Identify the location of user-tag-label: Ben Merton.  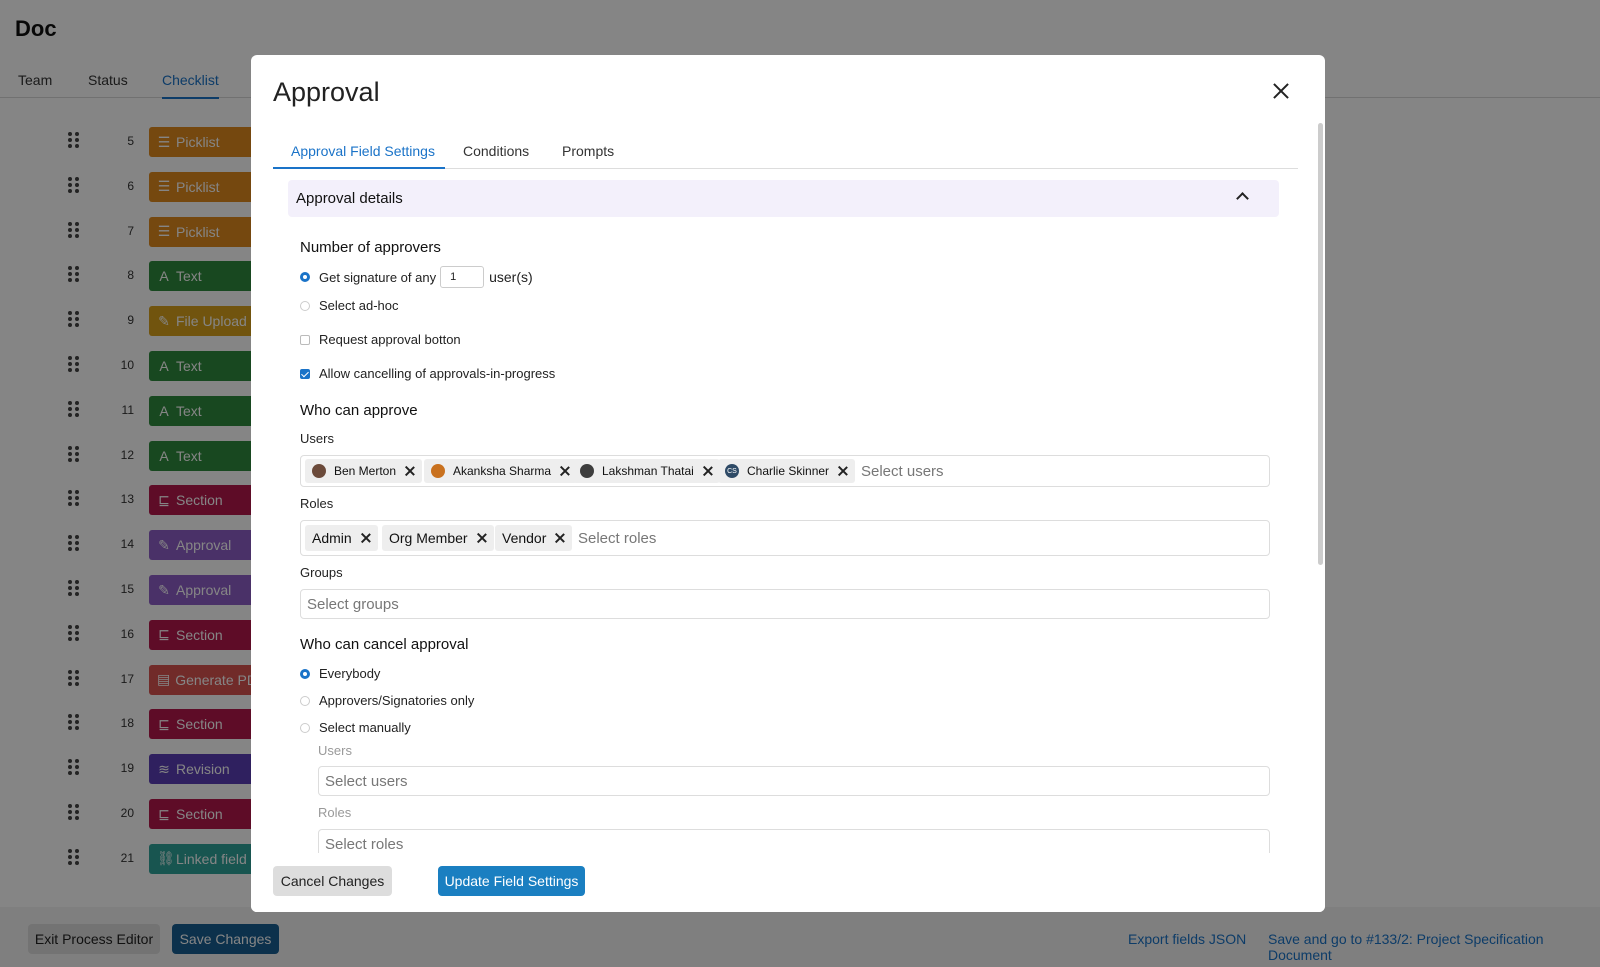
(365, 471).